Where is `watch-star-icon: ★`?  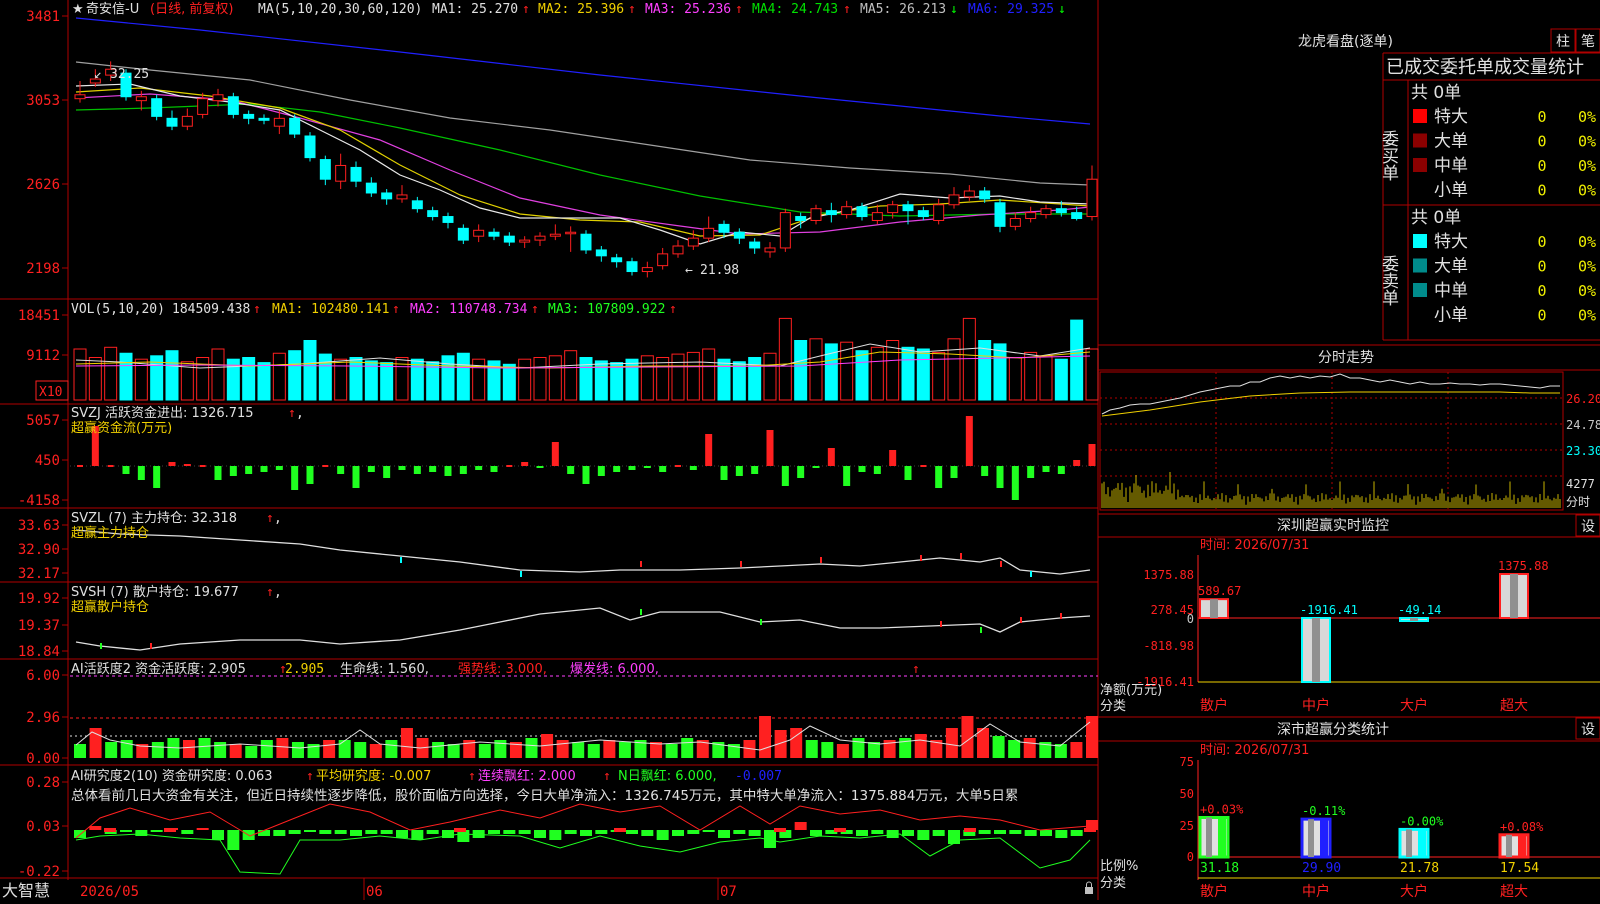
watch-star-icon: ★ is located at coordinates (78, 9).